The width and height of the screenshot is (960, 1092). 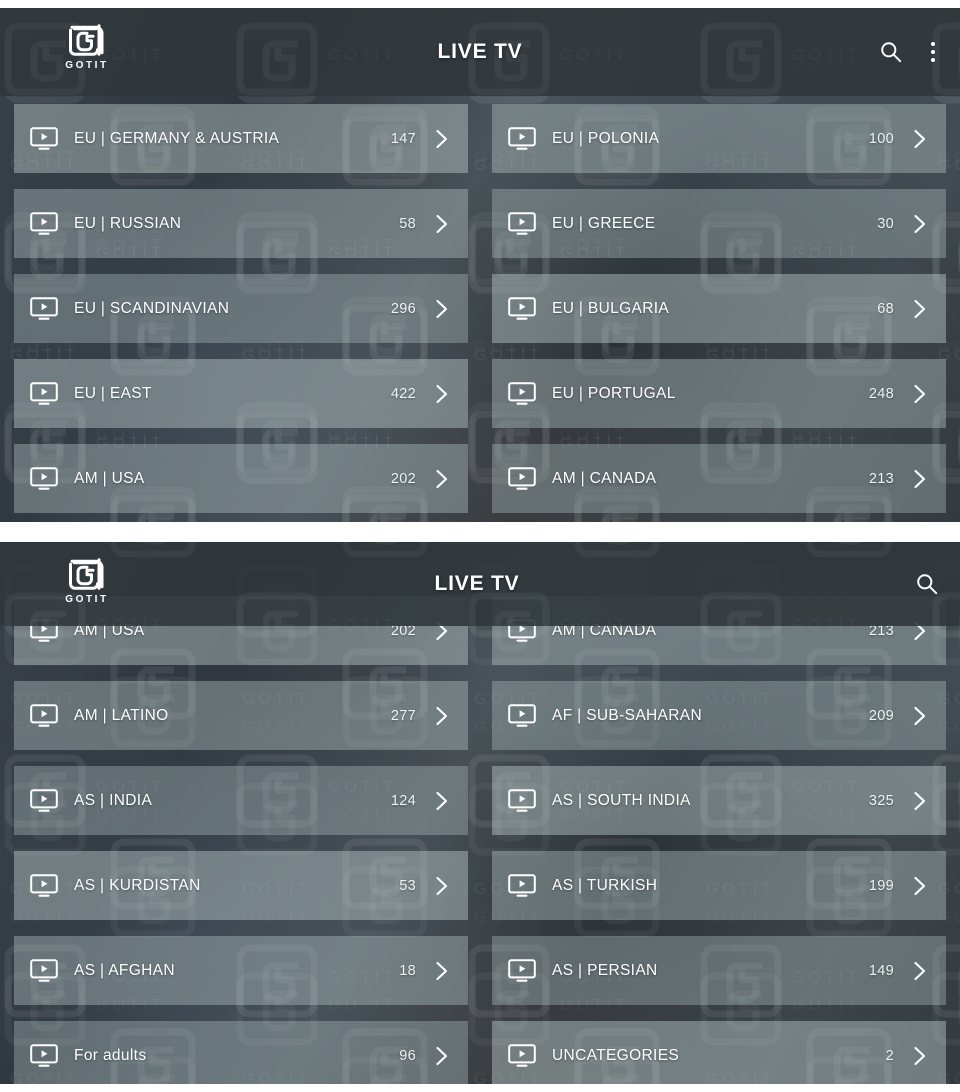 What do you see at coordinates (403, 715) in the screenshot?
I see `category-item-count: 277` at bounding box center [403, 715].